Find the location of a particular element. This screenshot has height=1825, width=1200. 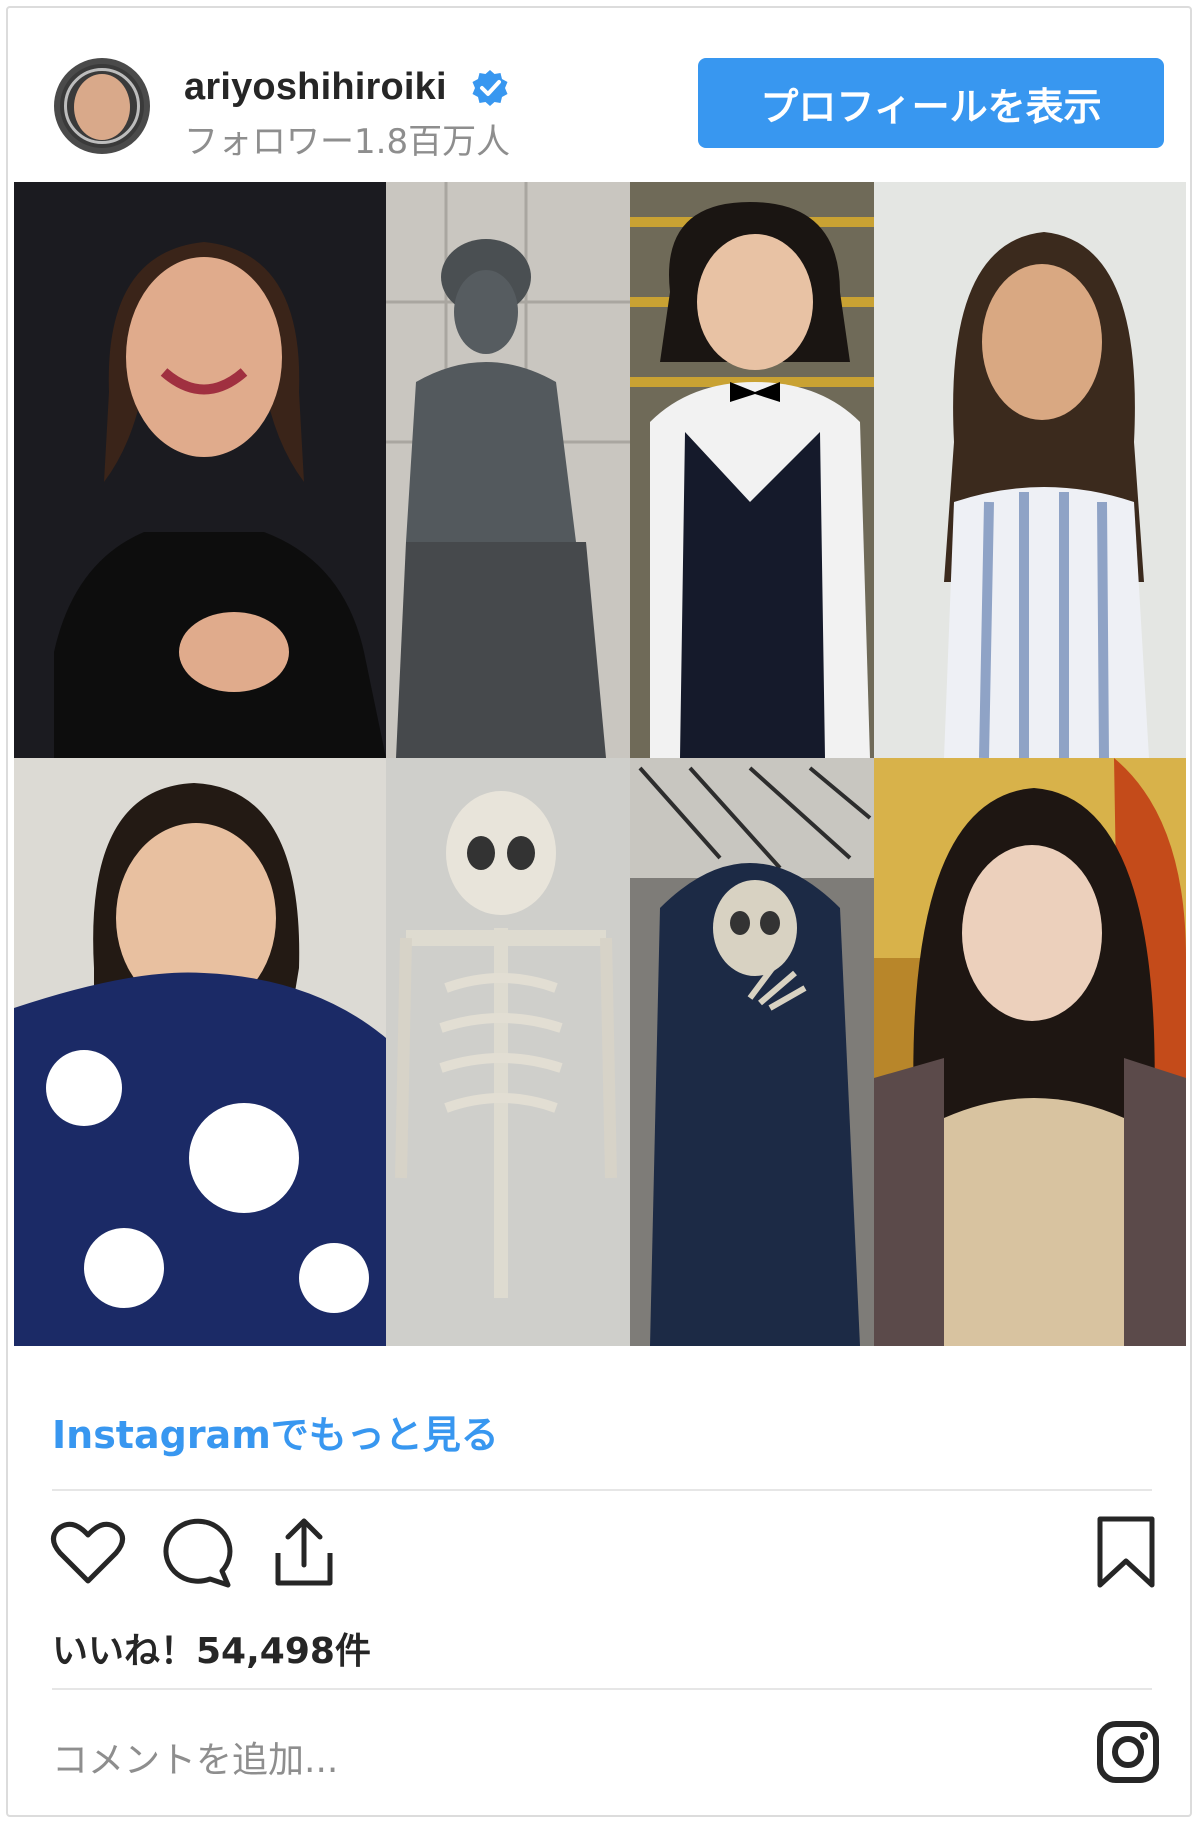

photo-woman-striped-dress is located at coordinates (1030, 470).